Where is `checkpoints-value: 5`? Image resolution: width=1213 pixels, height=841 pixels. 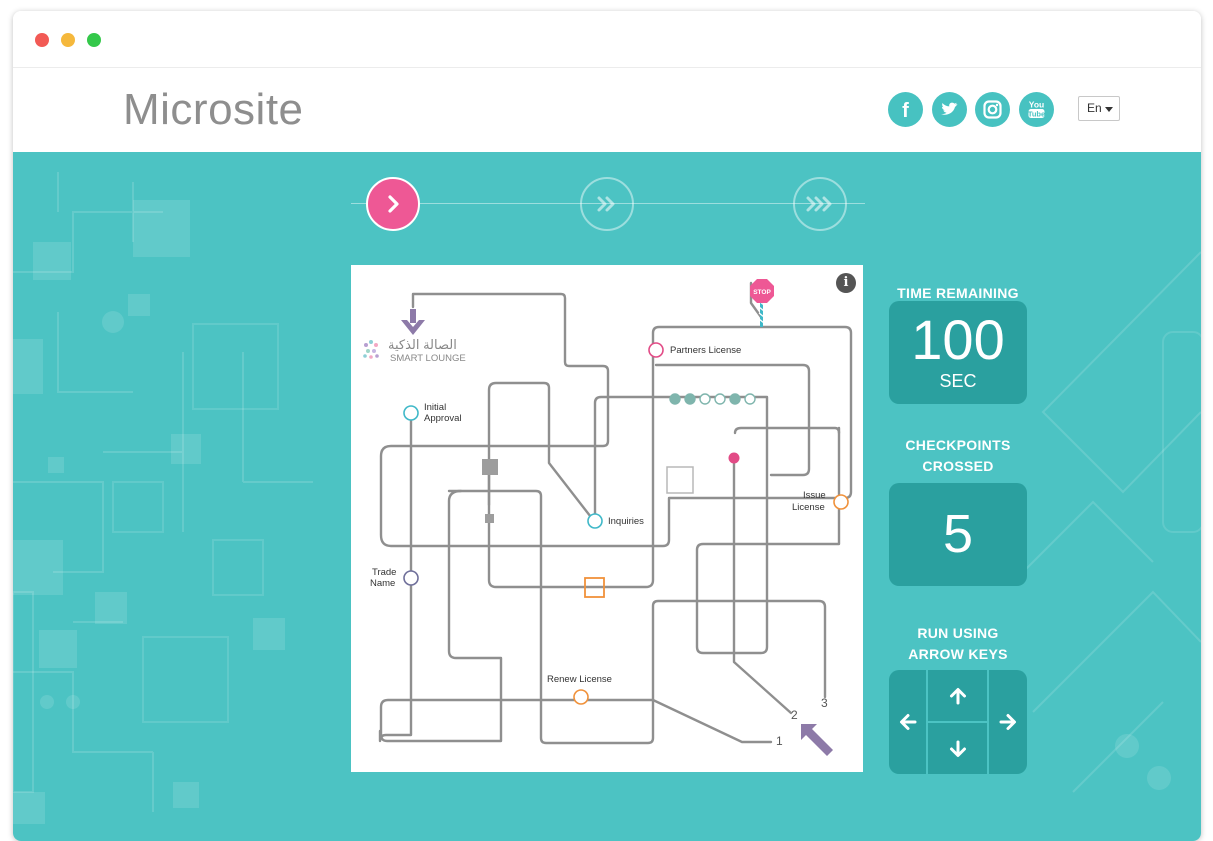 checkpoints-value: 5 is located at coordinates (958, 534).